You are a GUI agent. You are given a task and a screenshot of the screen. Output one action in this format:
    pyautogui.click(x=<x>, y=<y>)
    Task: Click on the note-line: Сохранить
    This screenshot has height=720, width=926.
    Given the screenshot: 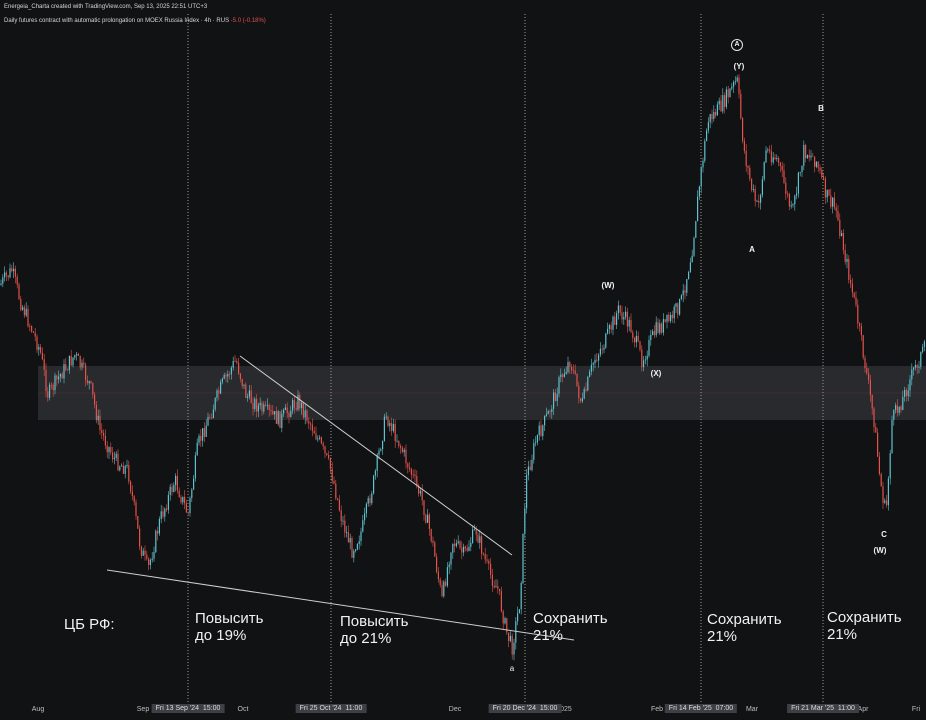 What is the action you would take?
    pyautogui.click(x=864, y=617)
    